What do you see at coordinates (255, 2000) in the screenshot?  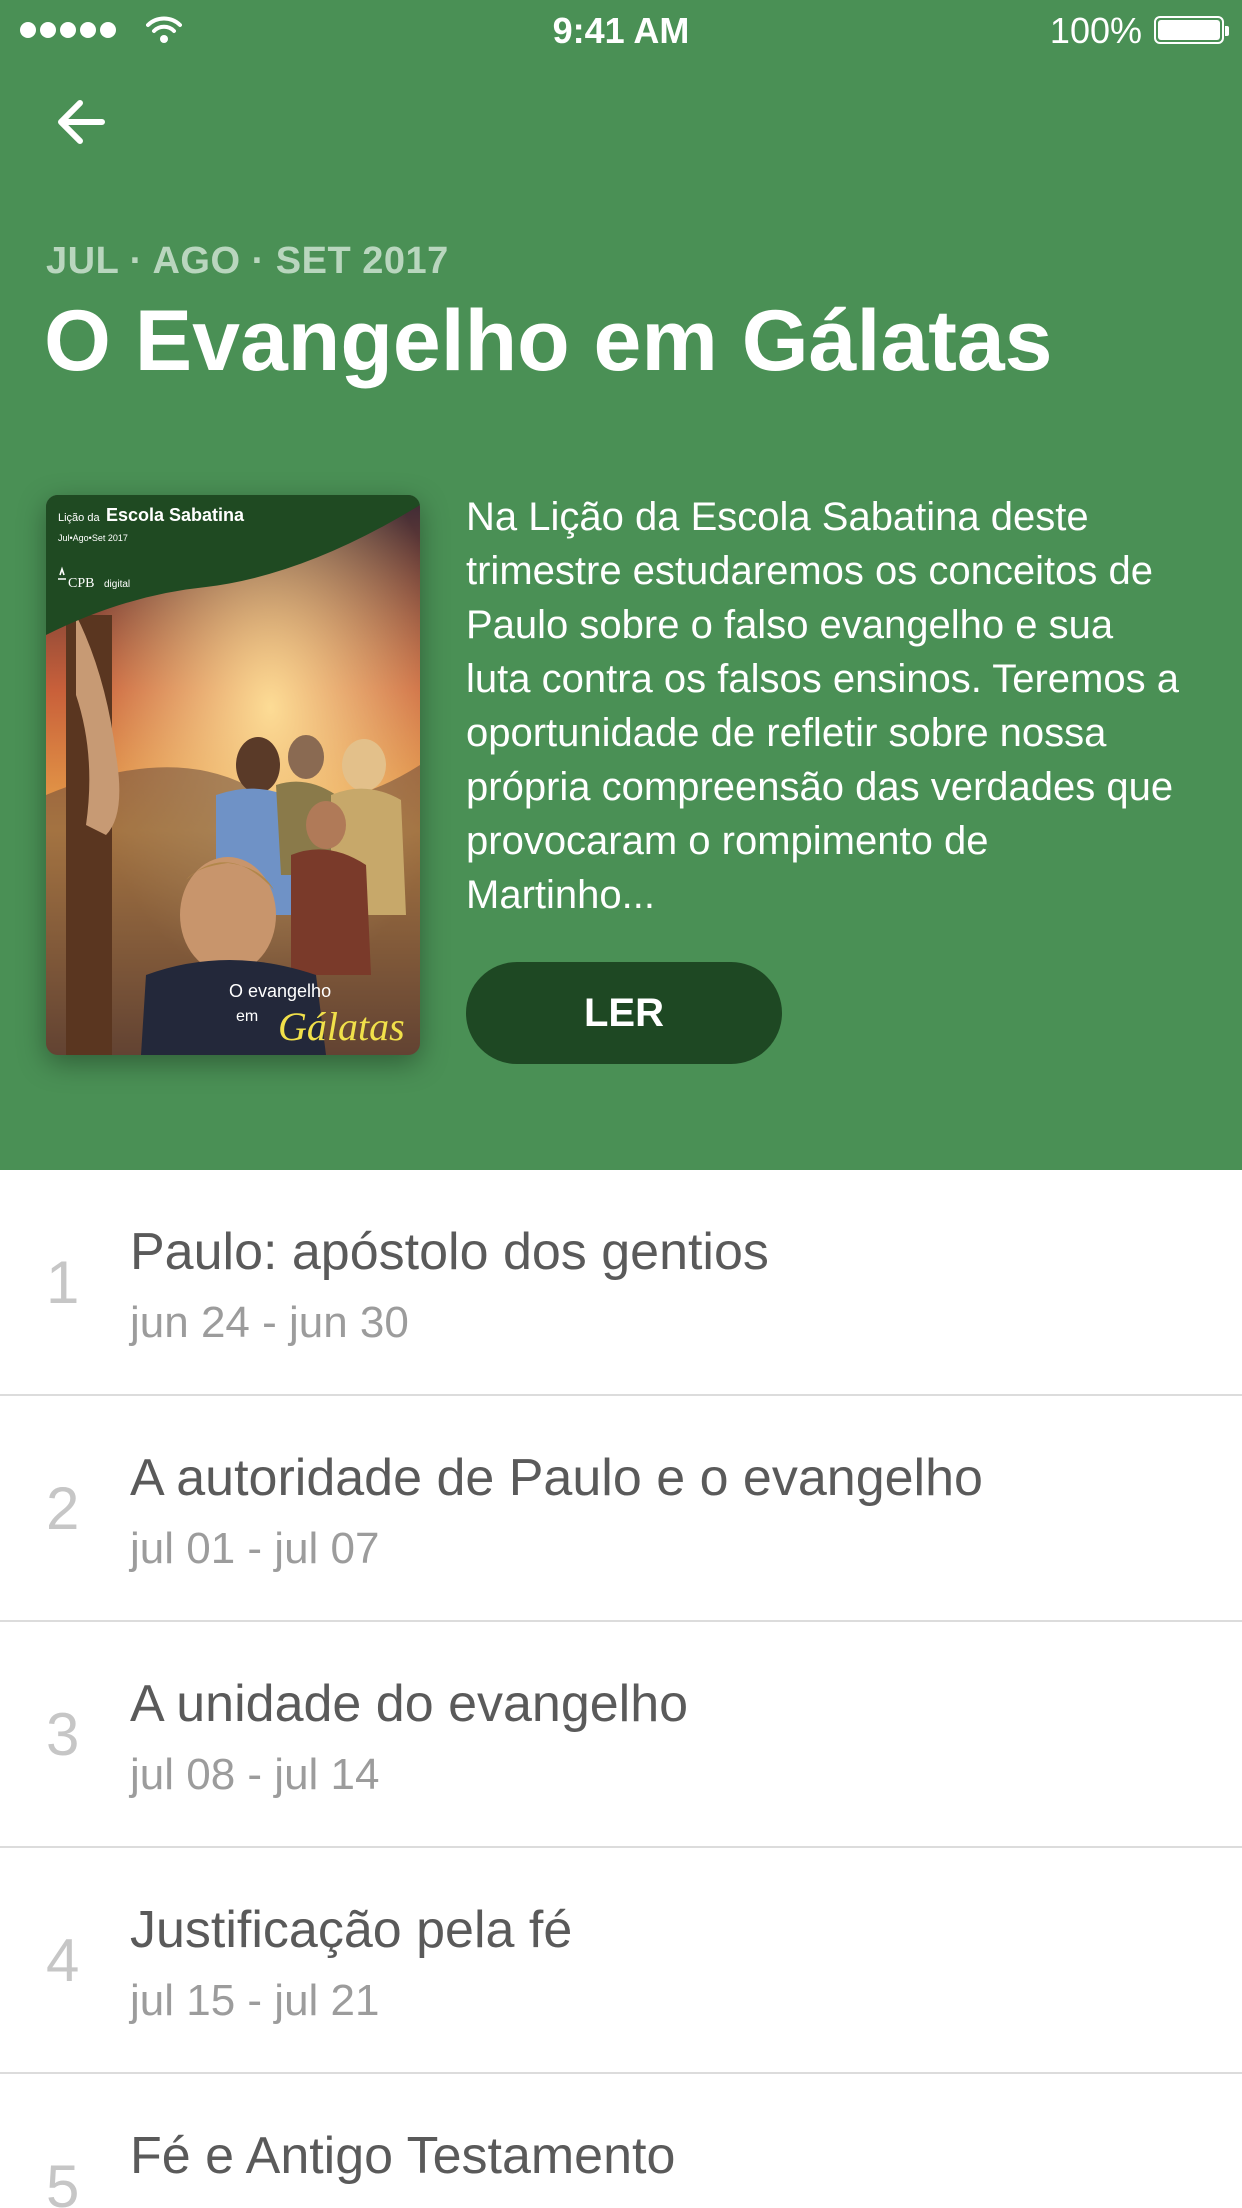 I see `lesson-dates: jul 15 - jul 21` at bounding box center [255, 2000].